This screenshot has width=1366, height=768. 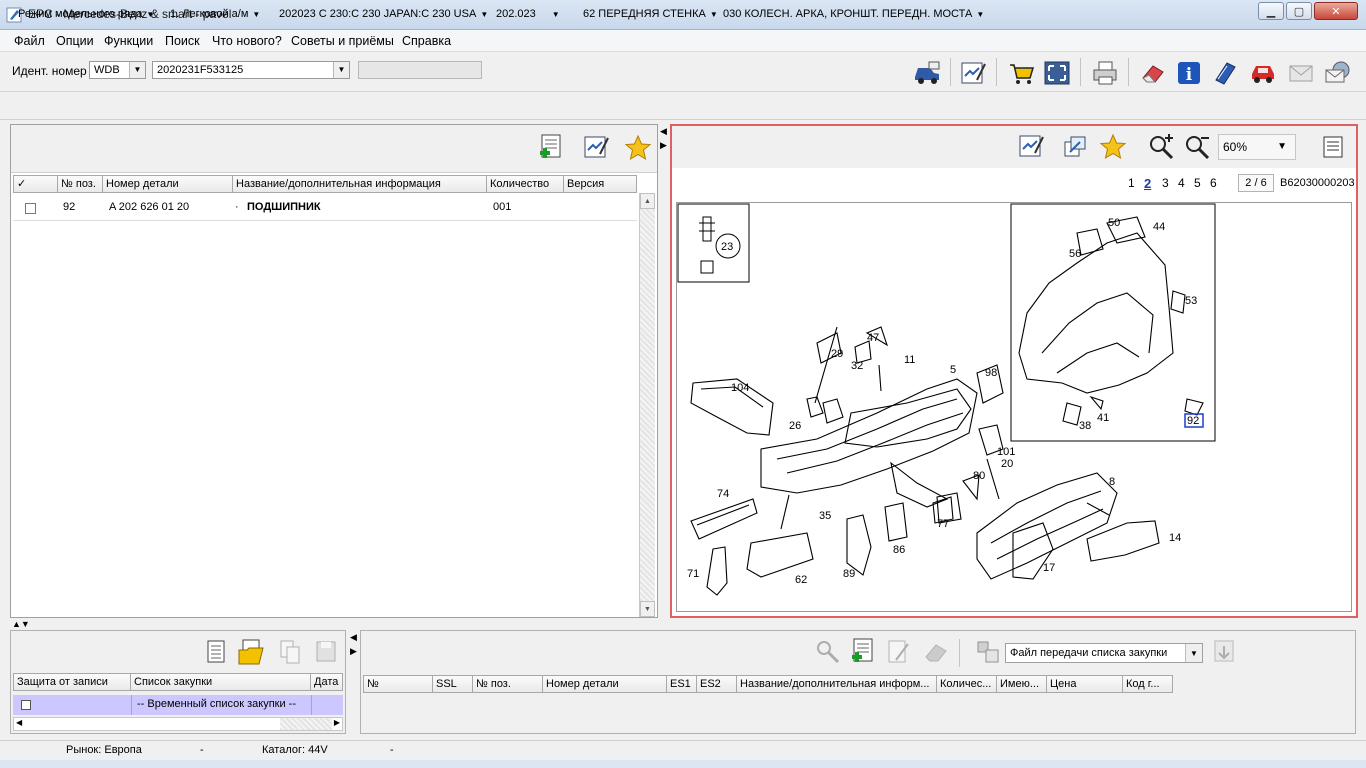 What do you see at coordinates (1191, 301) in the screenshot?
I see `callout-53: 53` at bounding box center [1191, 301].